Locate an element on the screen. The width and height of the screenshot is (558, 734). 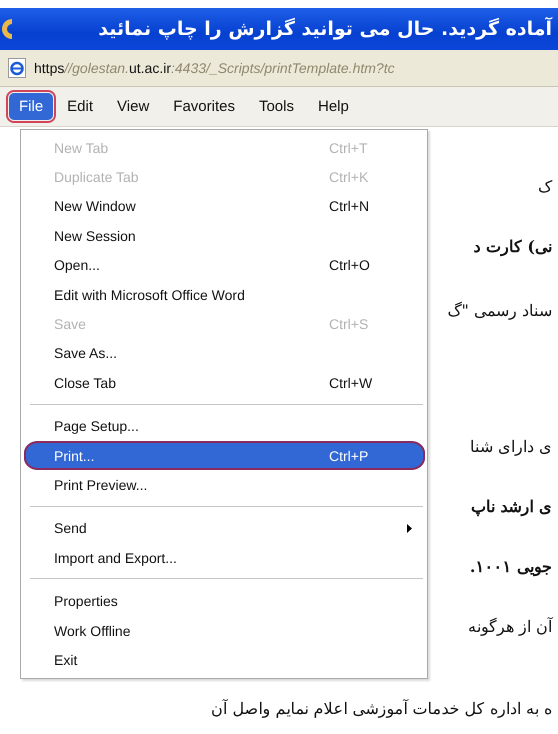
document-text: جویی ۱۰۰۱. is located at coordinates (511, 566).